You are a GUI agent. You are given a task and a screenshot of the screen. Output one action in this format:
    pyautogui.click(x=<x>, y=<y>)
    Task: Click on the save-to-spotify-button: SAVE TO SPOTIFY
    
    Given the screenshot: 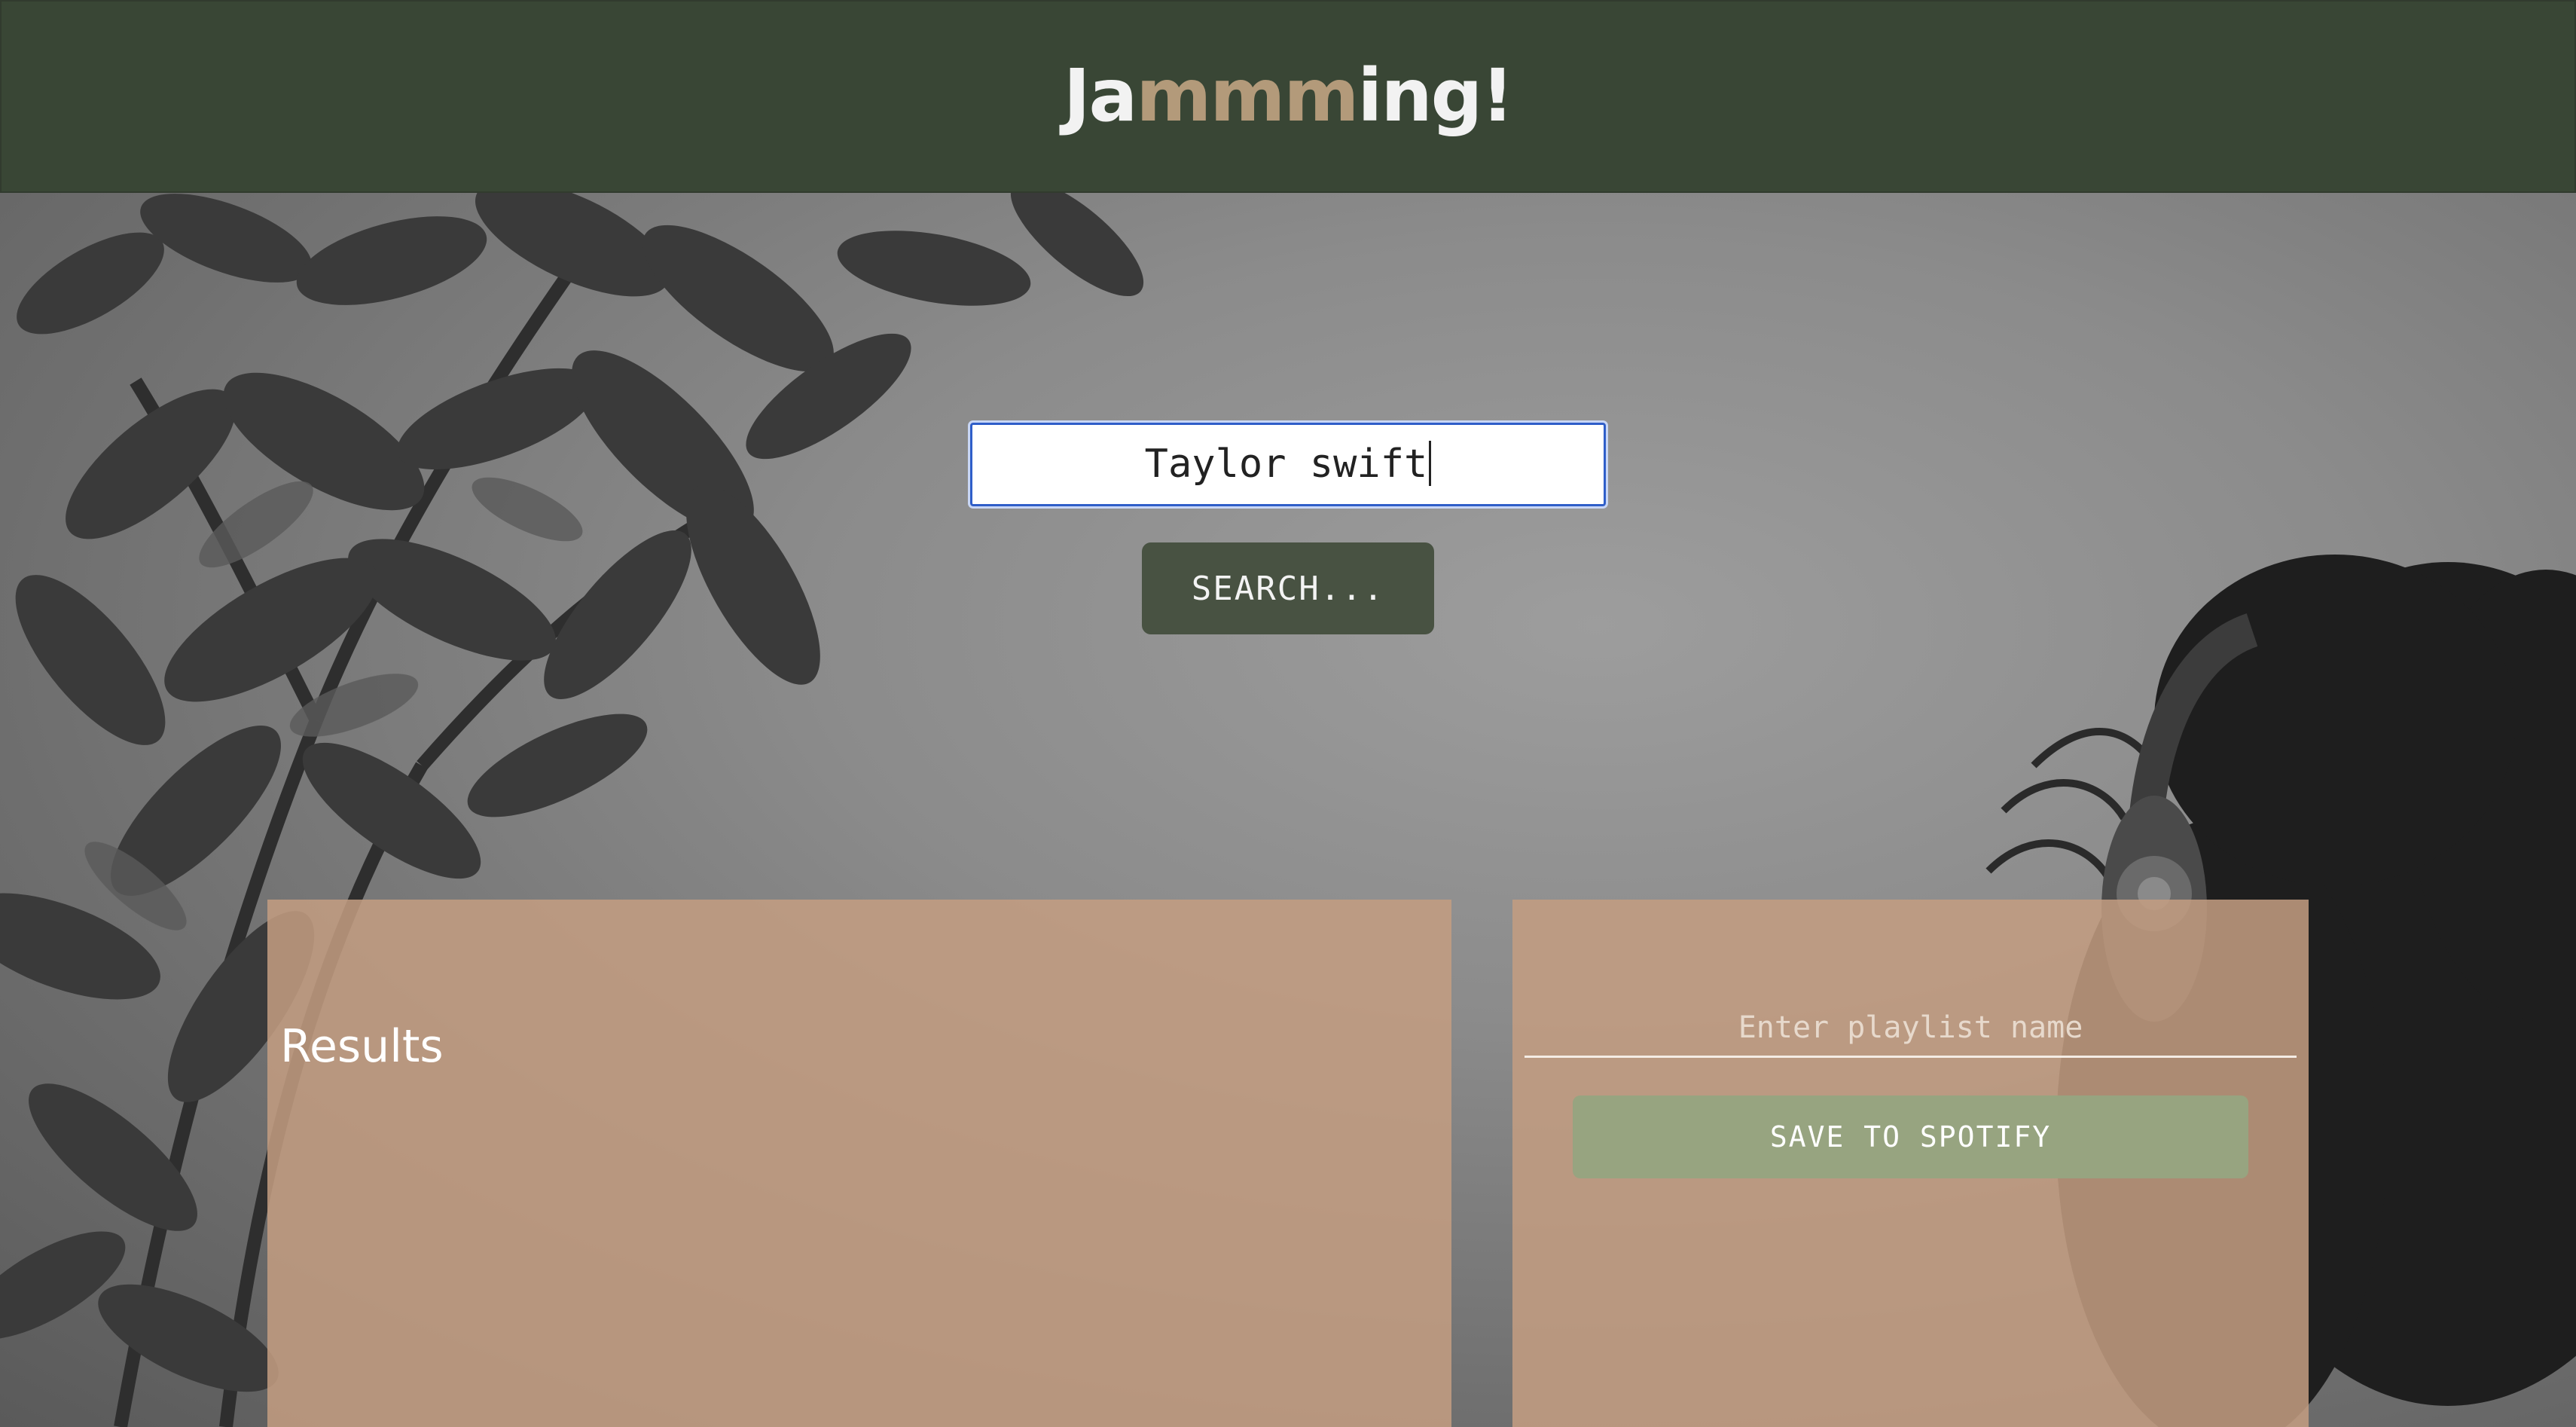 What is the action you would take?
    pyautogui.click(x=1911, y=1136)
    